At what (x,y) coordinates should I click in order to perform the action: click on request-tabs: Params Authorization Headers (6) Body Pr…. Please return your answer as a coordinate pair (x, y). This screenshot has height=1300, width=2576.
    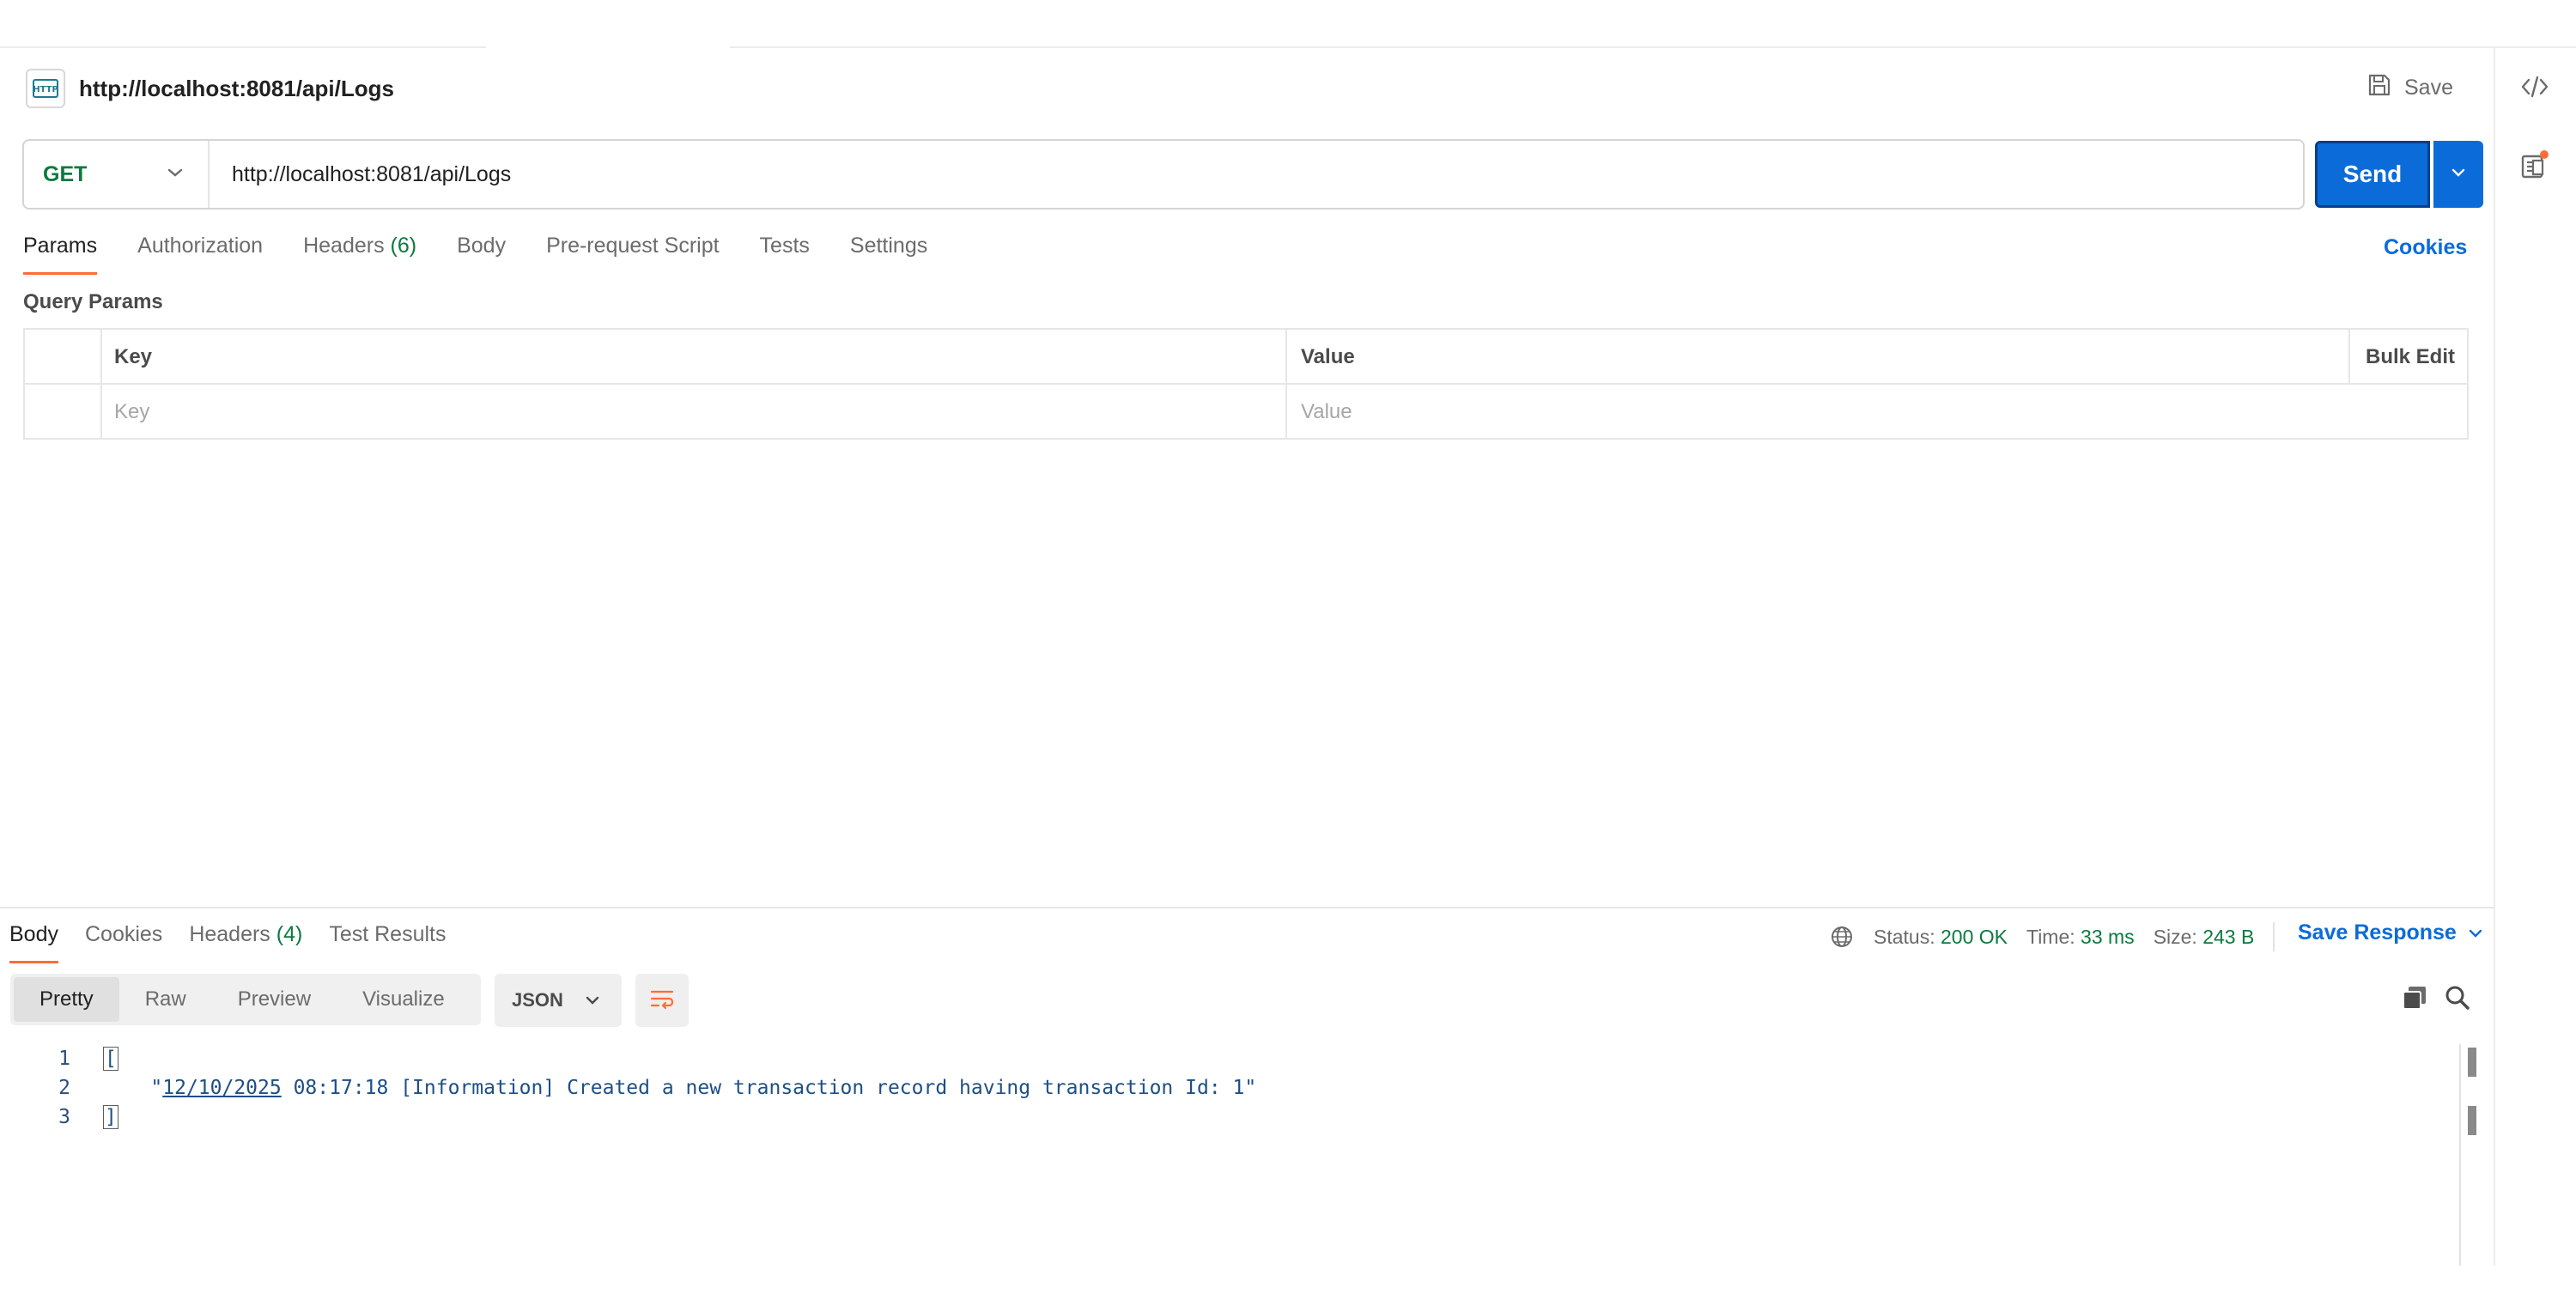
    Looking at the image, I should click on (496, 255).